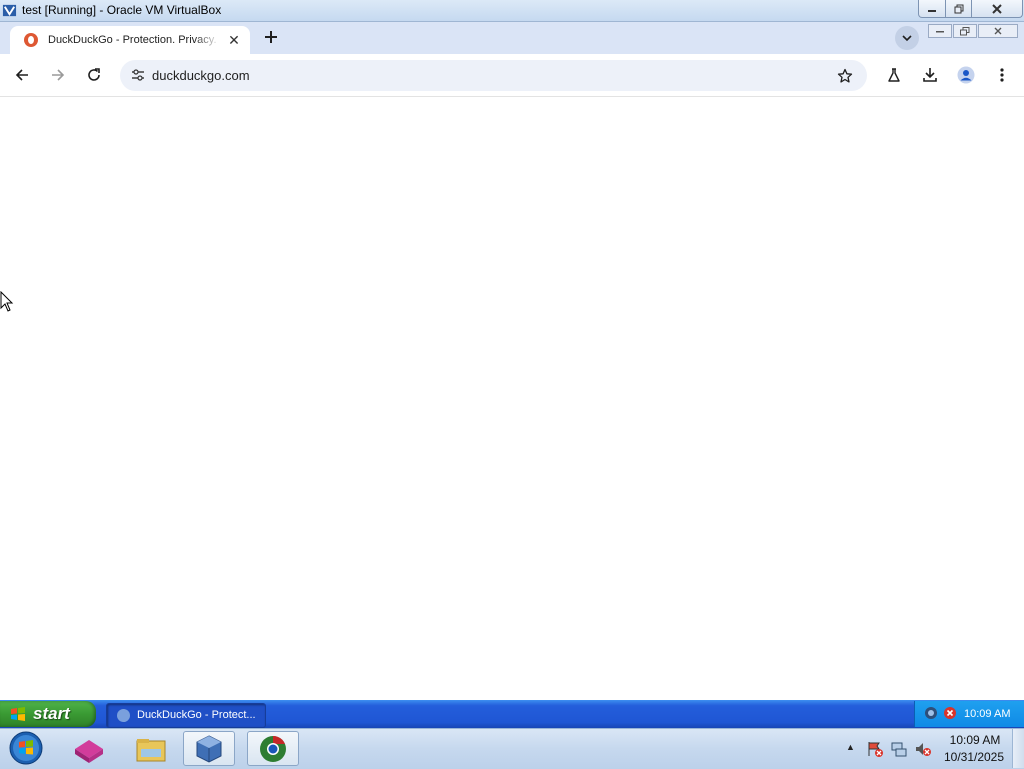  What do you see at coordinates (26, 748) in the screenshot?
I see `windows-start-orb` at bounding box center [26, 748].